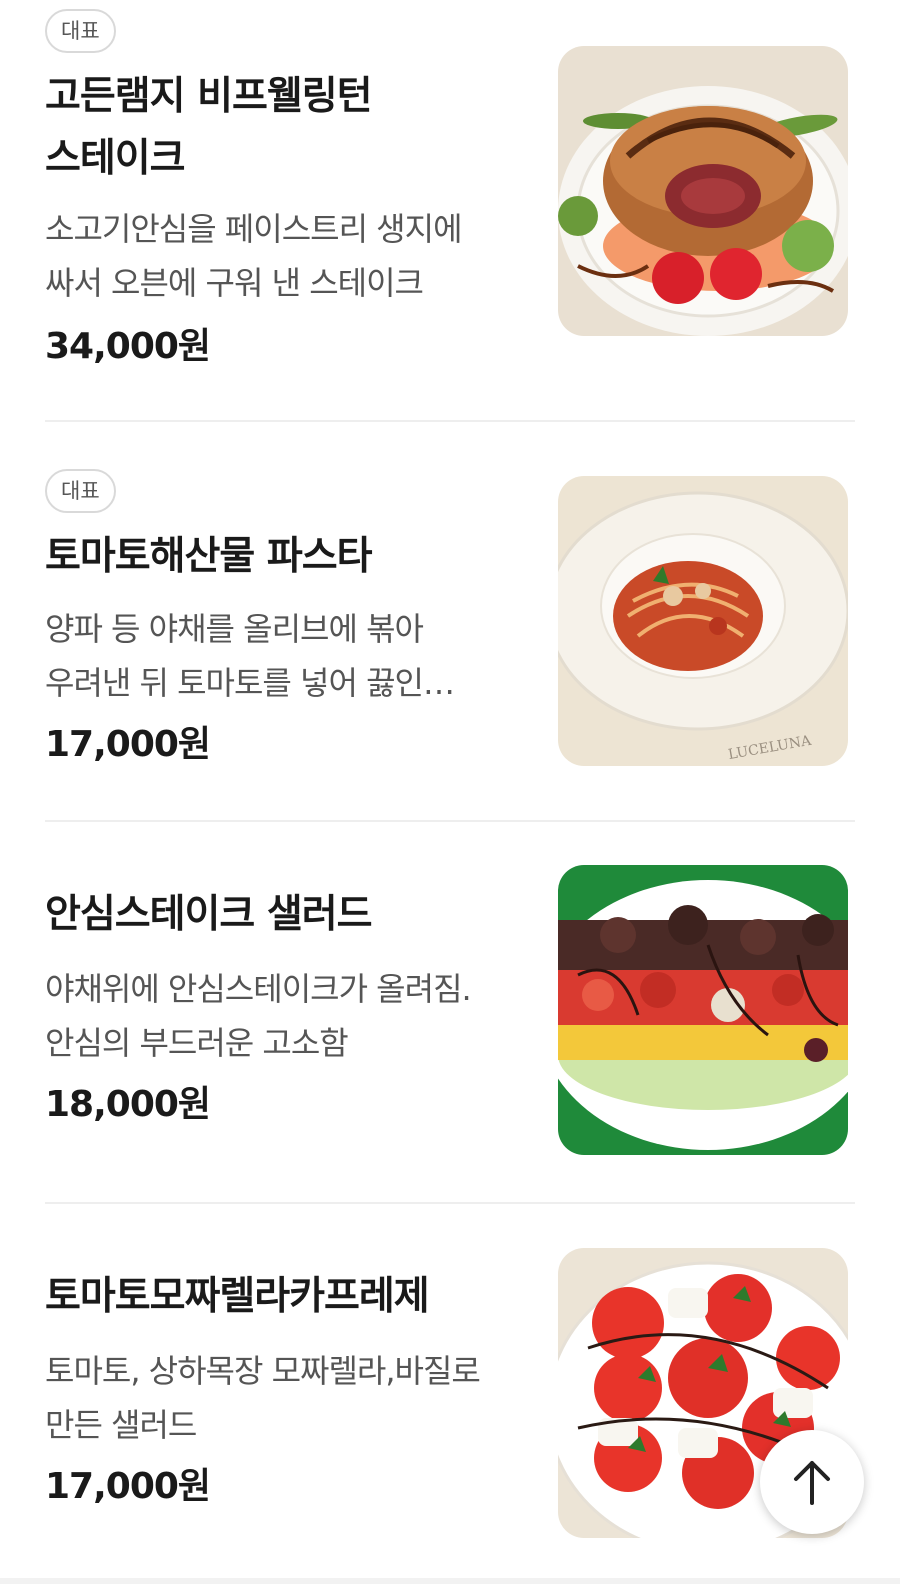  What do you see at coordinates (209, 914) in the screenshot?
I see `menu-item-name: 안심스테이크 샐러드` at bounding box center [209, 914].